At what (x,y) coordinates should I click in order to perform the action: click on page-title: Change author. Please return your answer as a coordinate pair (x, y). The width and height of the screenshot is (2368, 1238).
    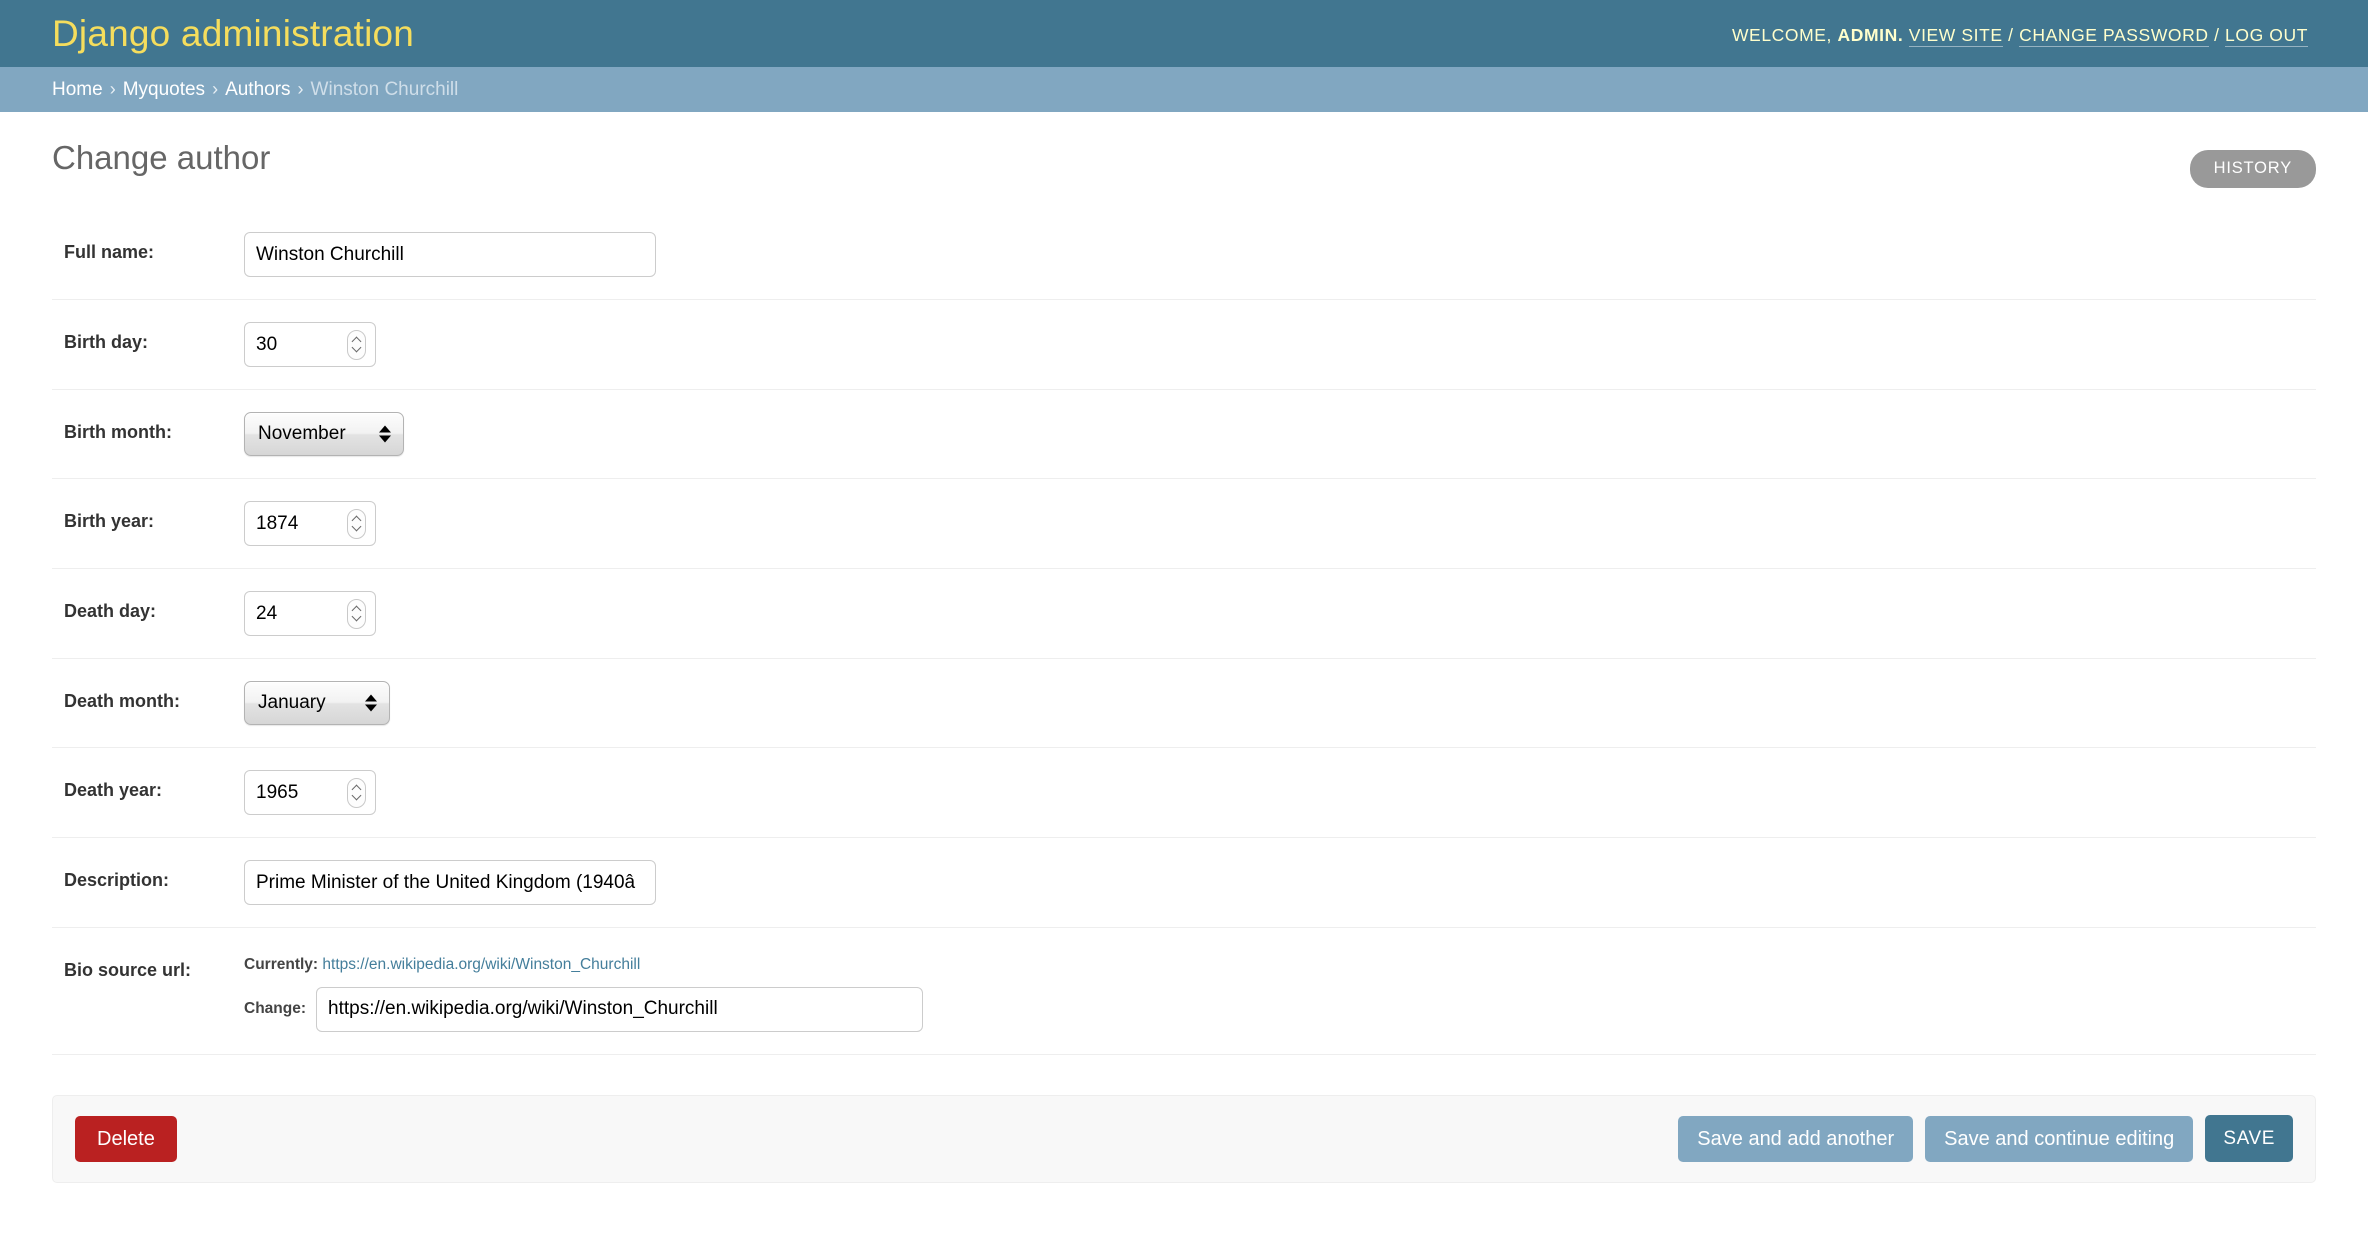
    Looking at the image, I should click on (161, 157).